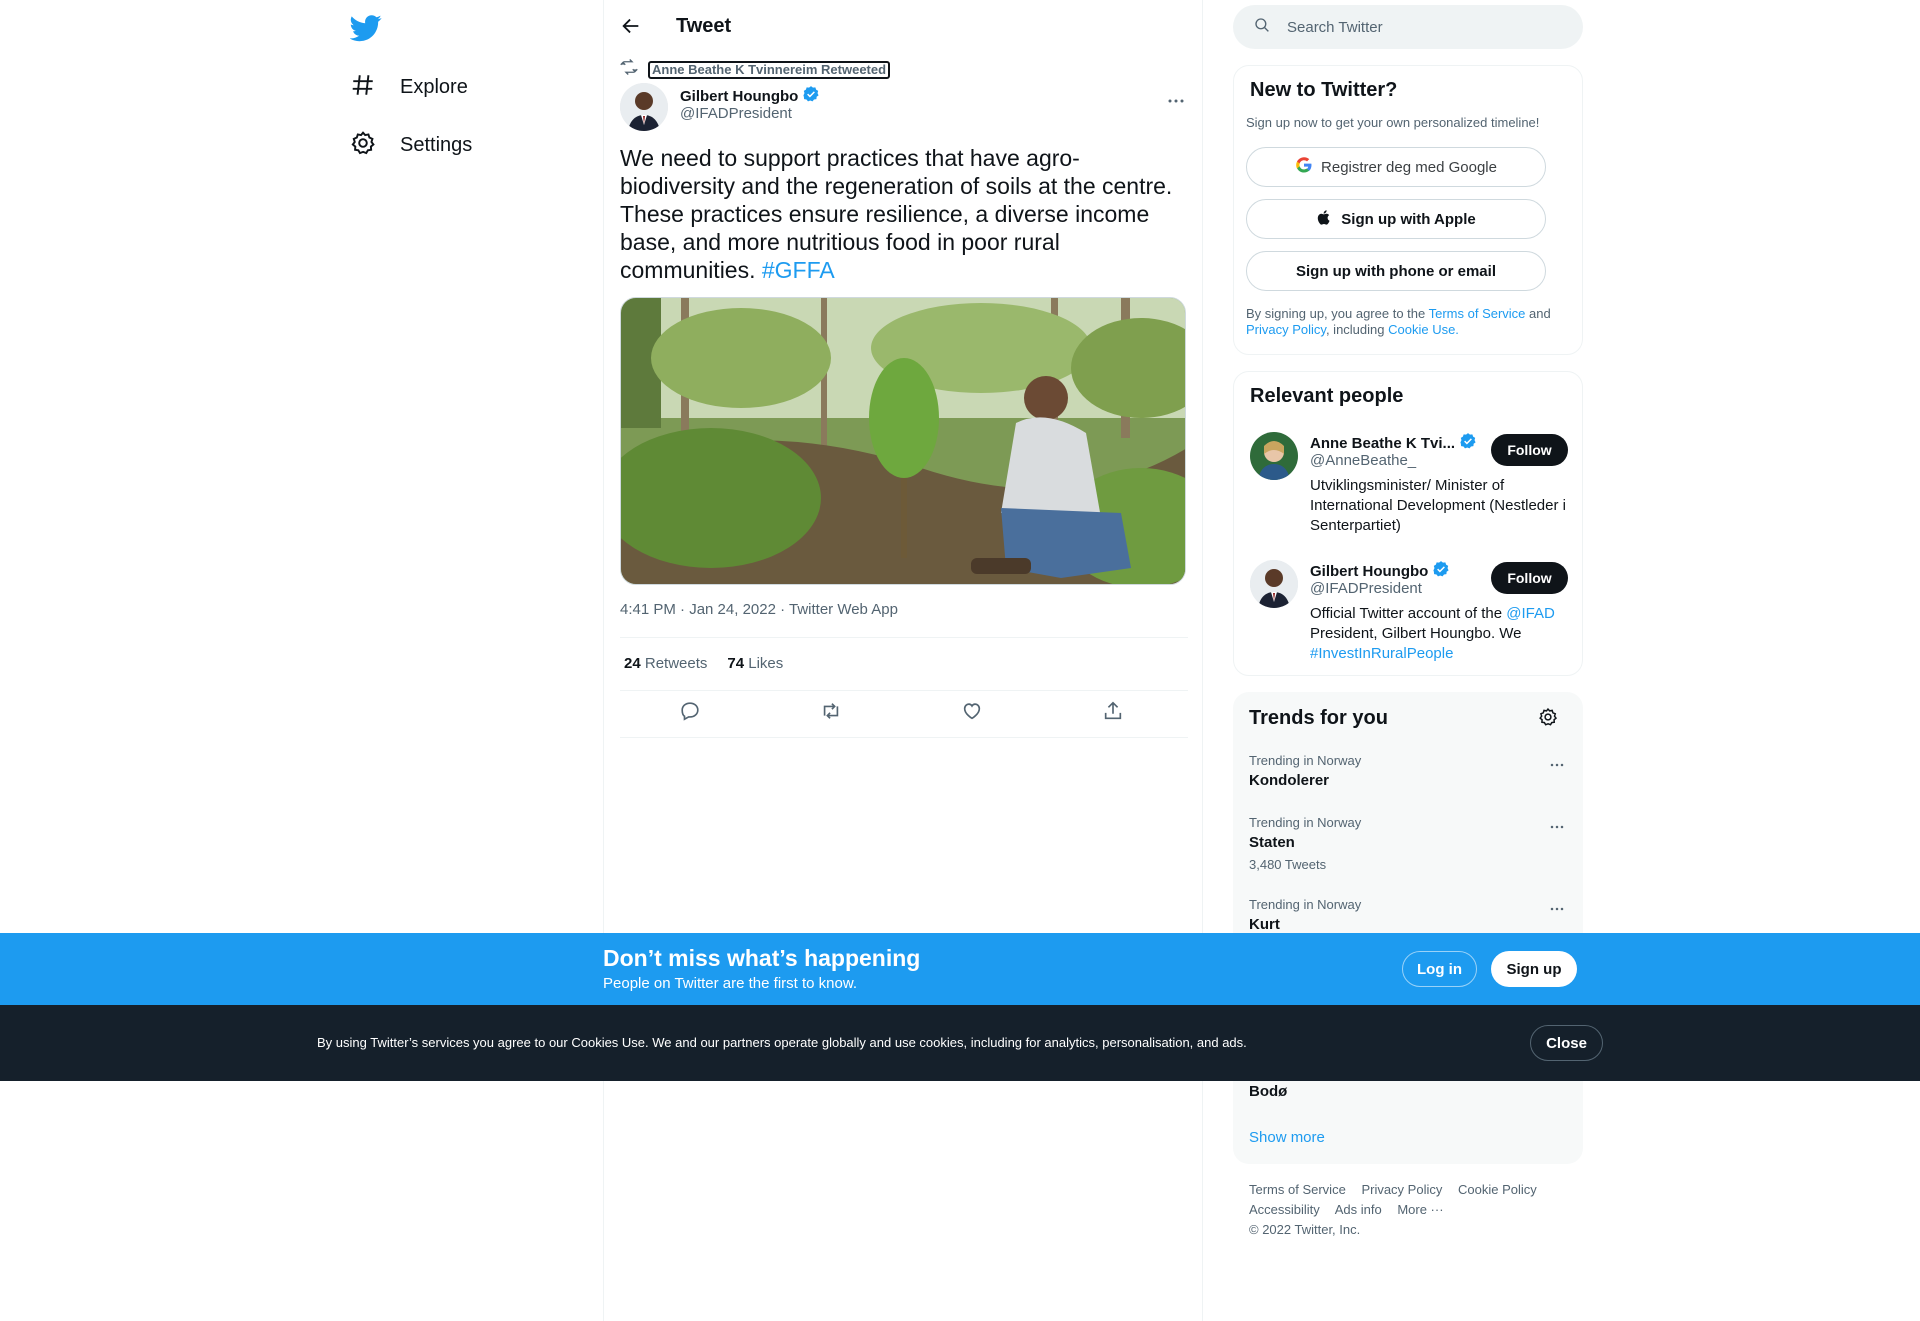 Image resolution: width=1920 pixels, height=1321 pixels. I want to click on footer-ads-info-link: Ads info, so click(1358, 1209).